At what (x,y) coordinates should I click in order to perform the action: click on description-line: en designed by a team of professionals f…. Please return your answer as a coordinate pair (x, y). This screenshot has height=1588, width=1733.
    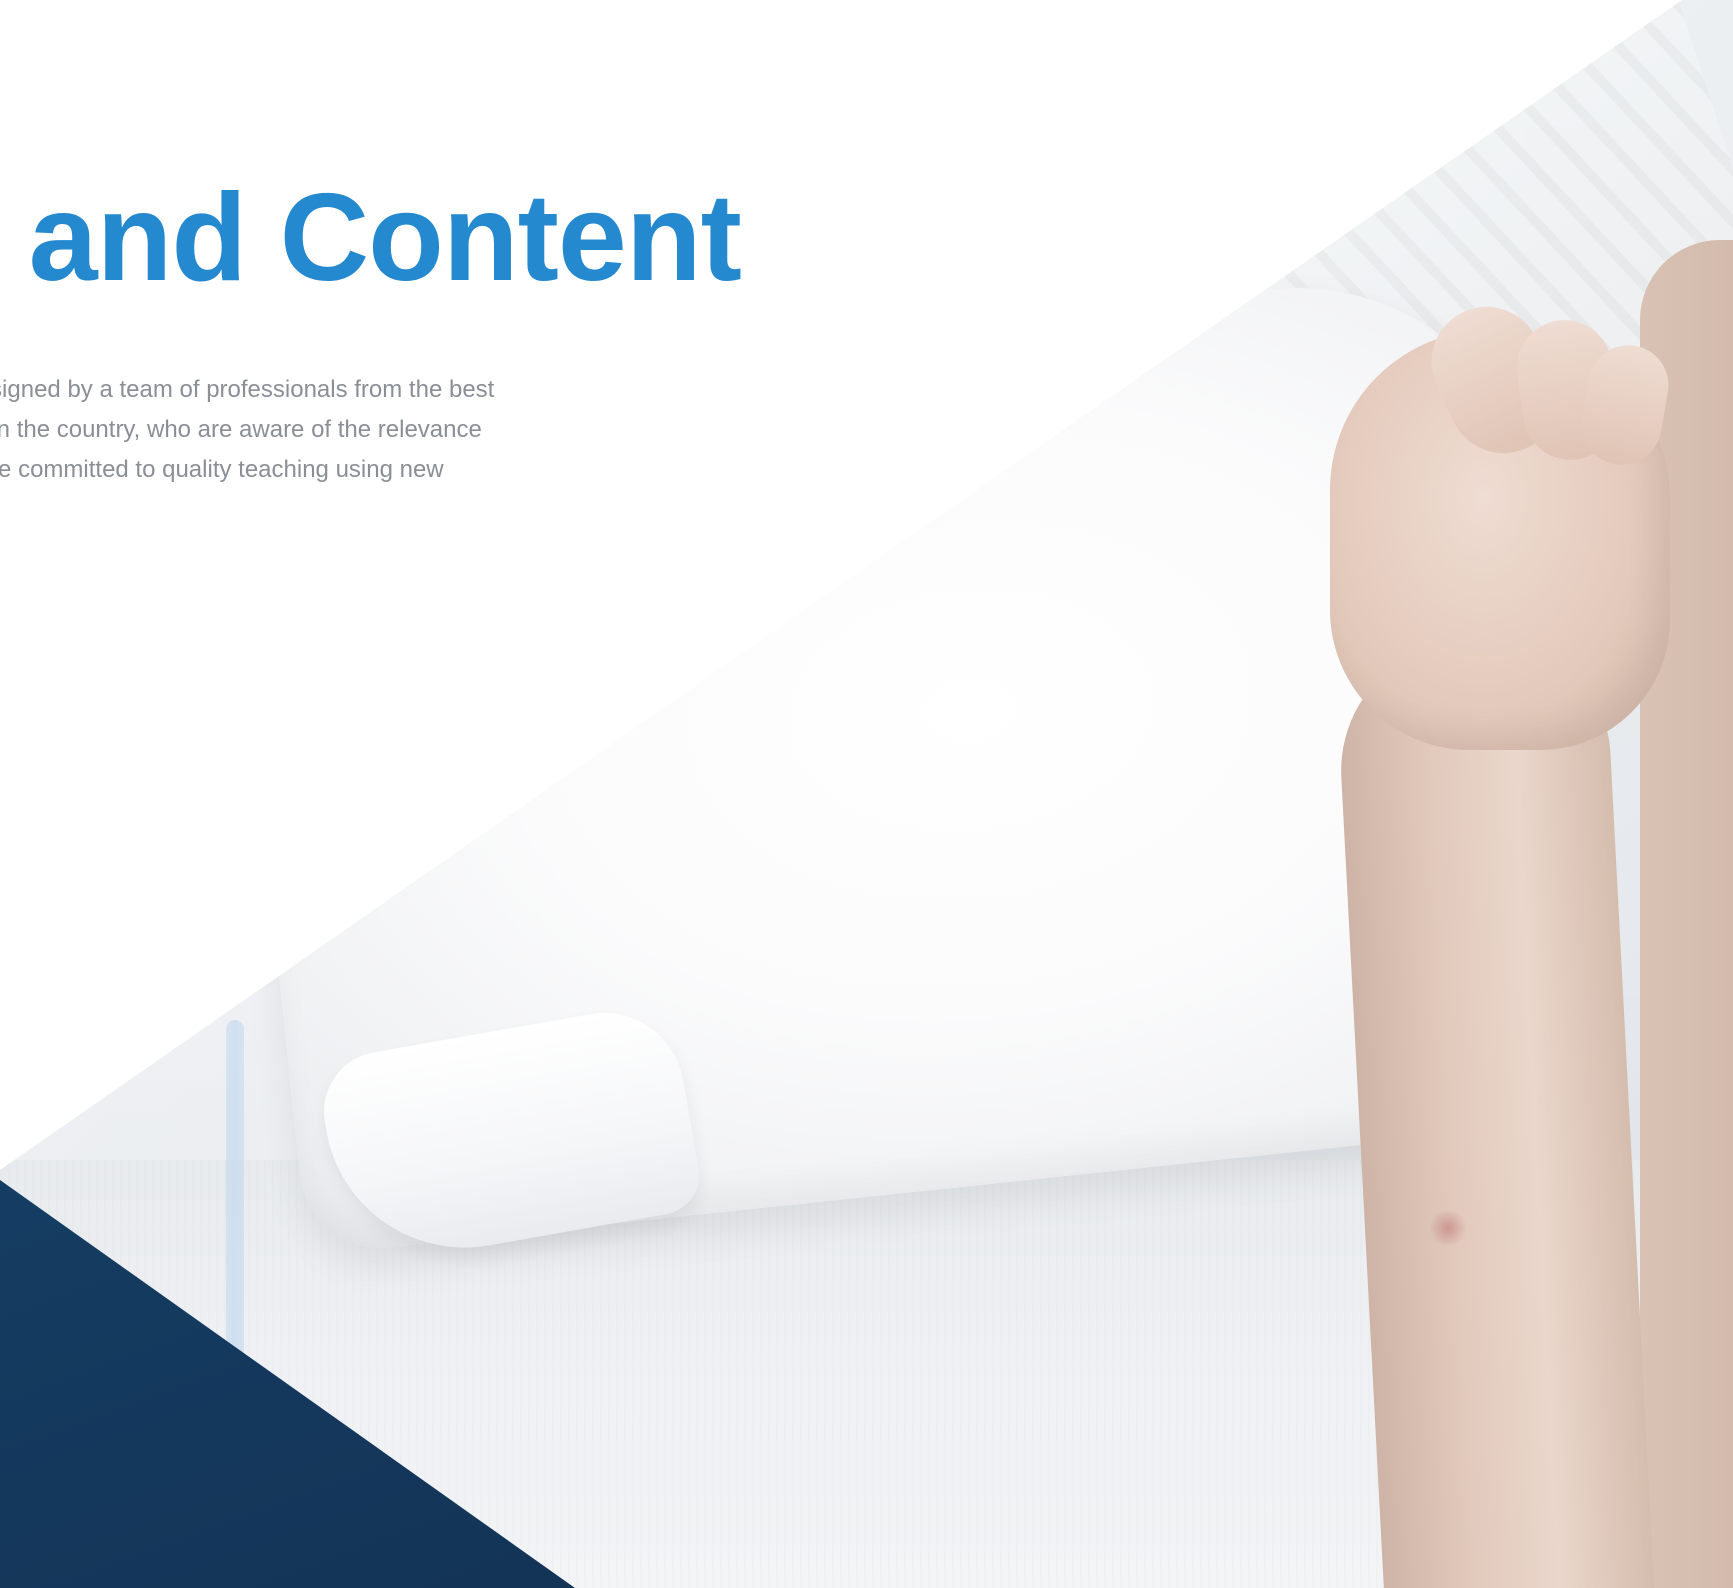
    Looking at the image, I should click on (247, 389).